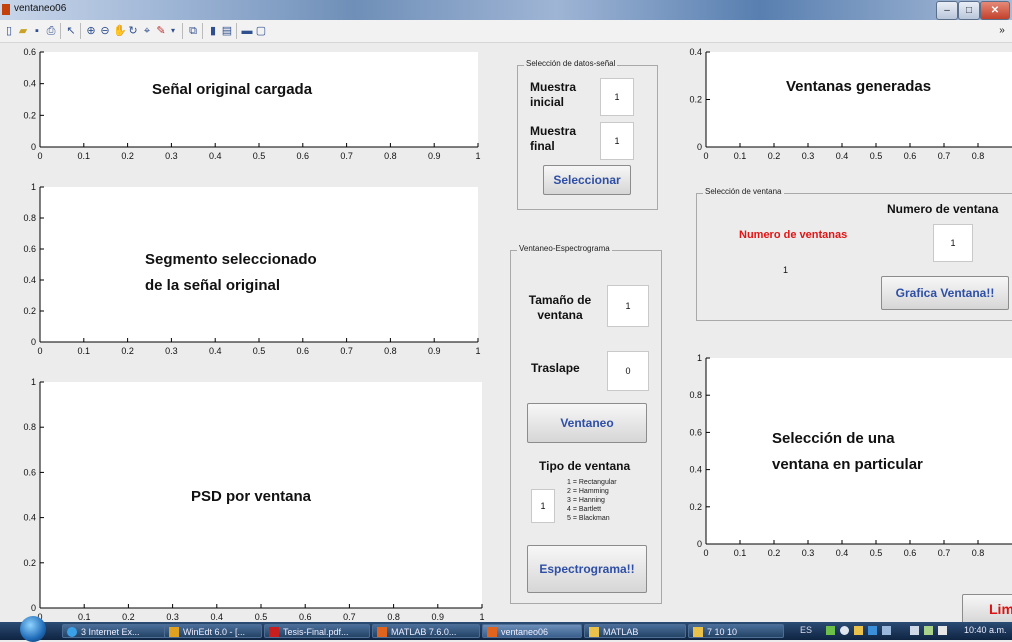 This screenshot has width=1012, height=642. Describe the element at coordinates (628, 306) in the screenshot. I see `tamano-ventana-input: 1` at that location.